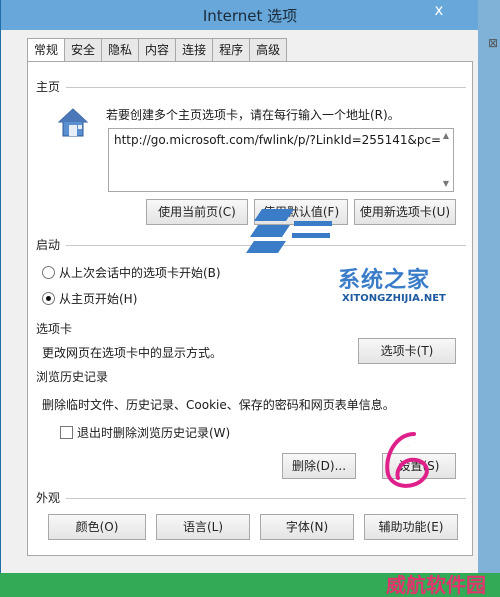 This screenshot has height=597, width=500. Describe the element at coordinates (194, 50) in the screenshot. I see `tab-connections: 连接` at that location.